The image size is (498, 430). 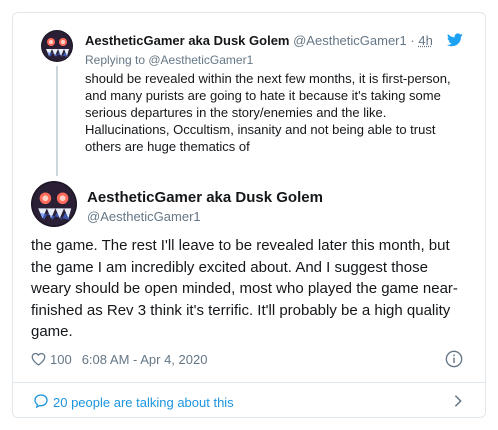 I want to click on speech-bubble-icon, so click(x=41, y=401).